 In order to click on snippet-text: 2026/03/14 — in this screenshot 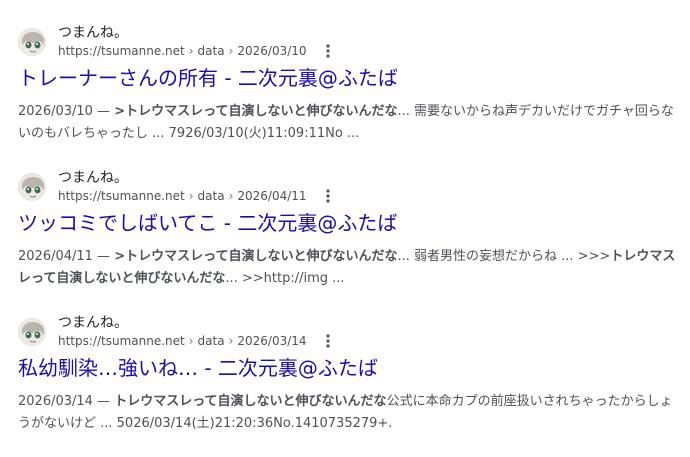, I will do `click(66, 401)`.